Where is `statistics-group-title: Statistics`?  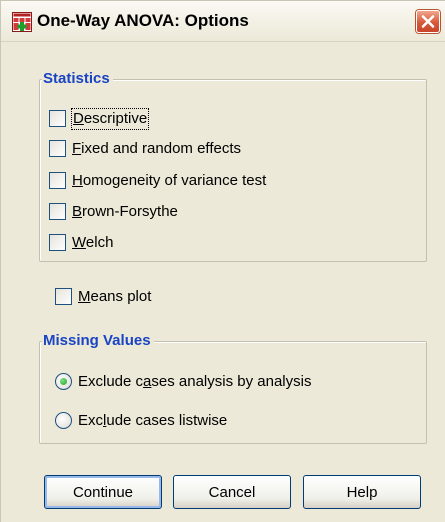
statistics-group-title: Statistics is located at coordinates (77, 79).